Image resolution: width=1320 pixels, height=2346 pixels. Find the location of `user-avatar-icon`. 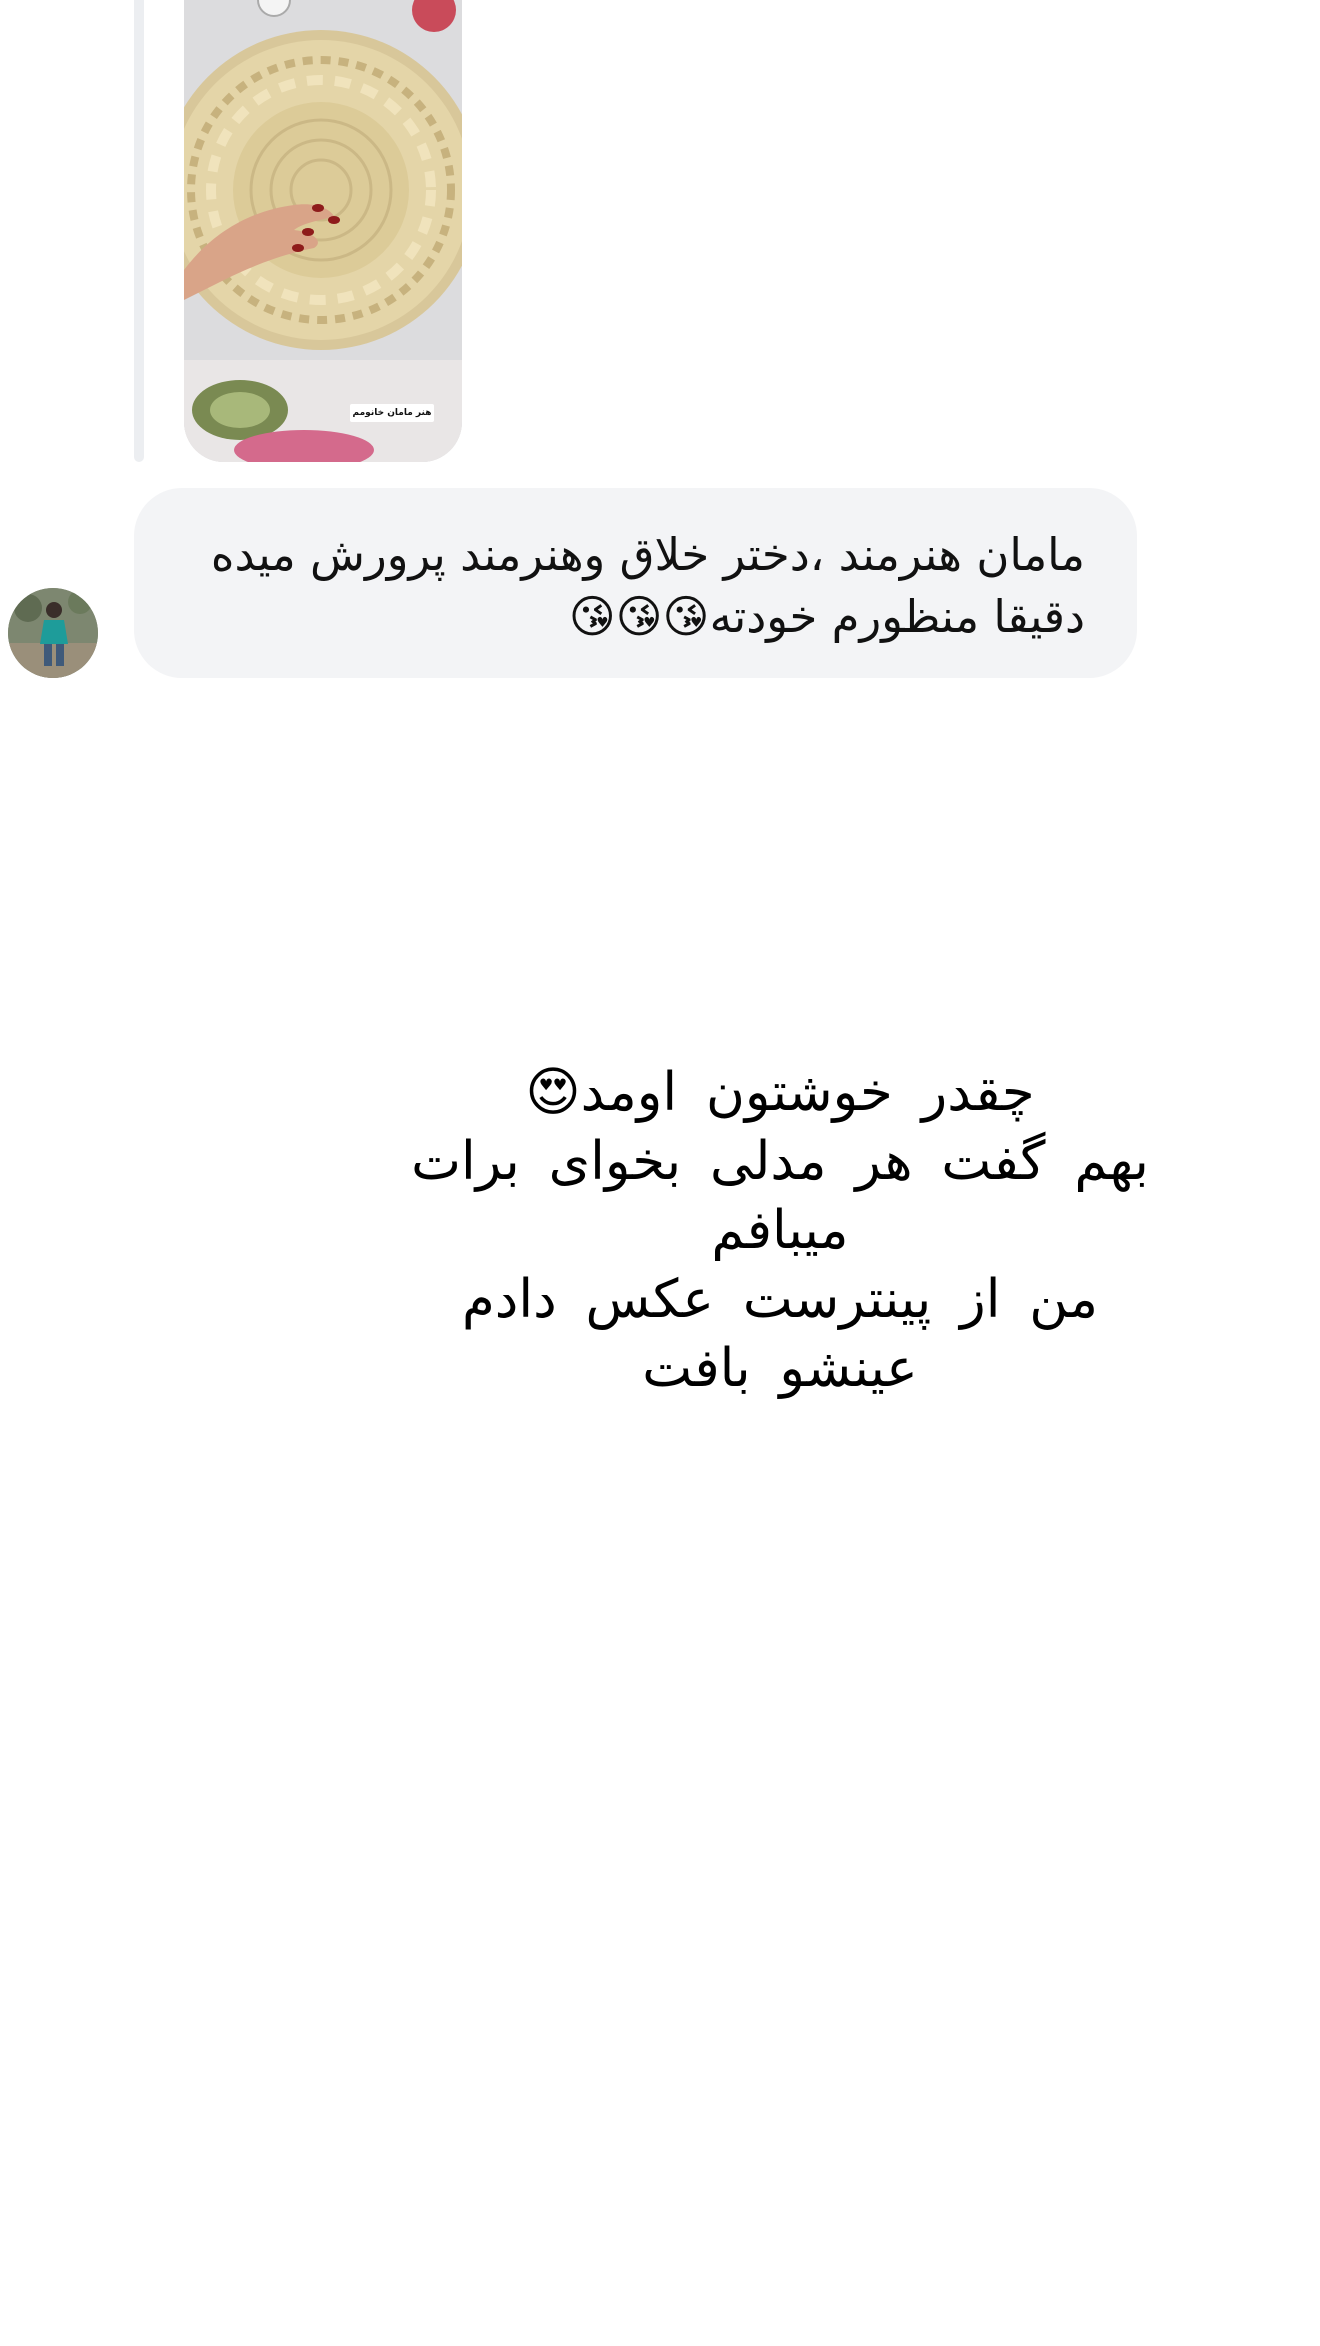

user-avatar-icon is located at coordinates (53, 633).